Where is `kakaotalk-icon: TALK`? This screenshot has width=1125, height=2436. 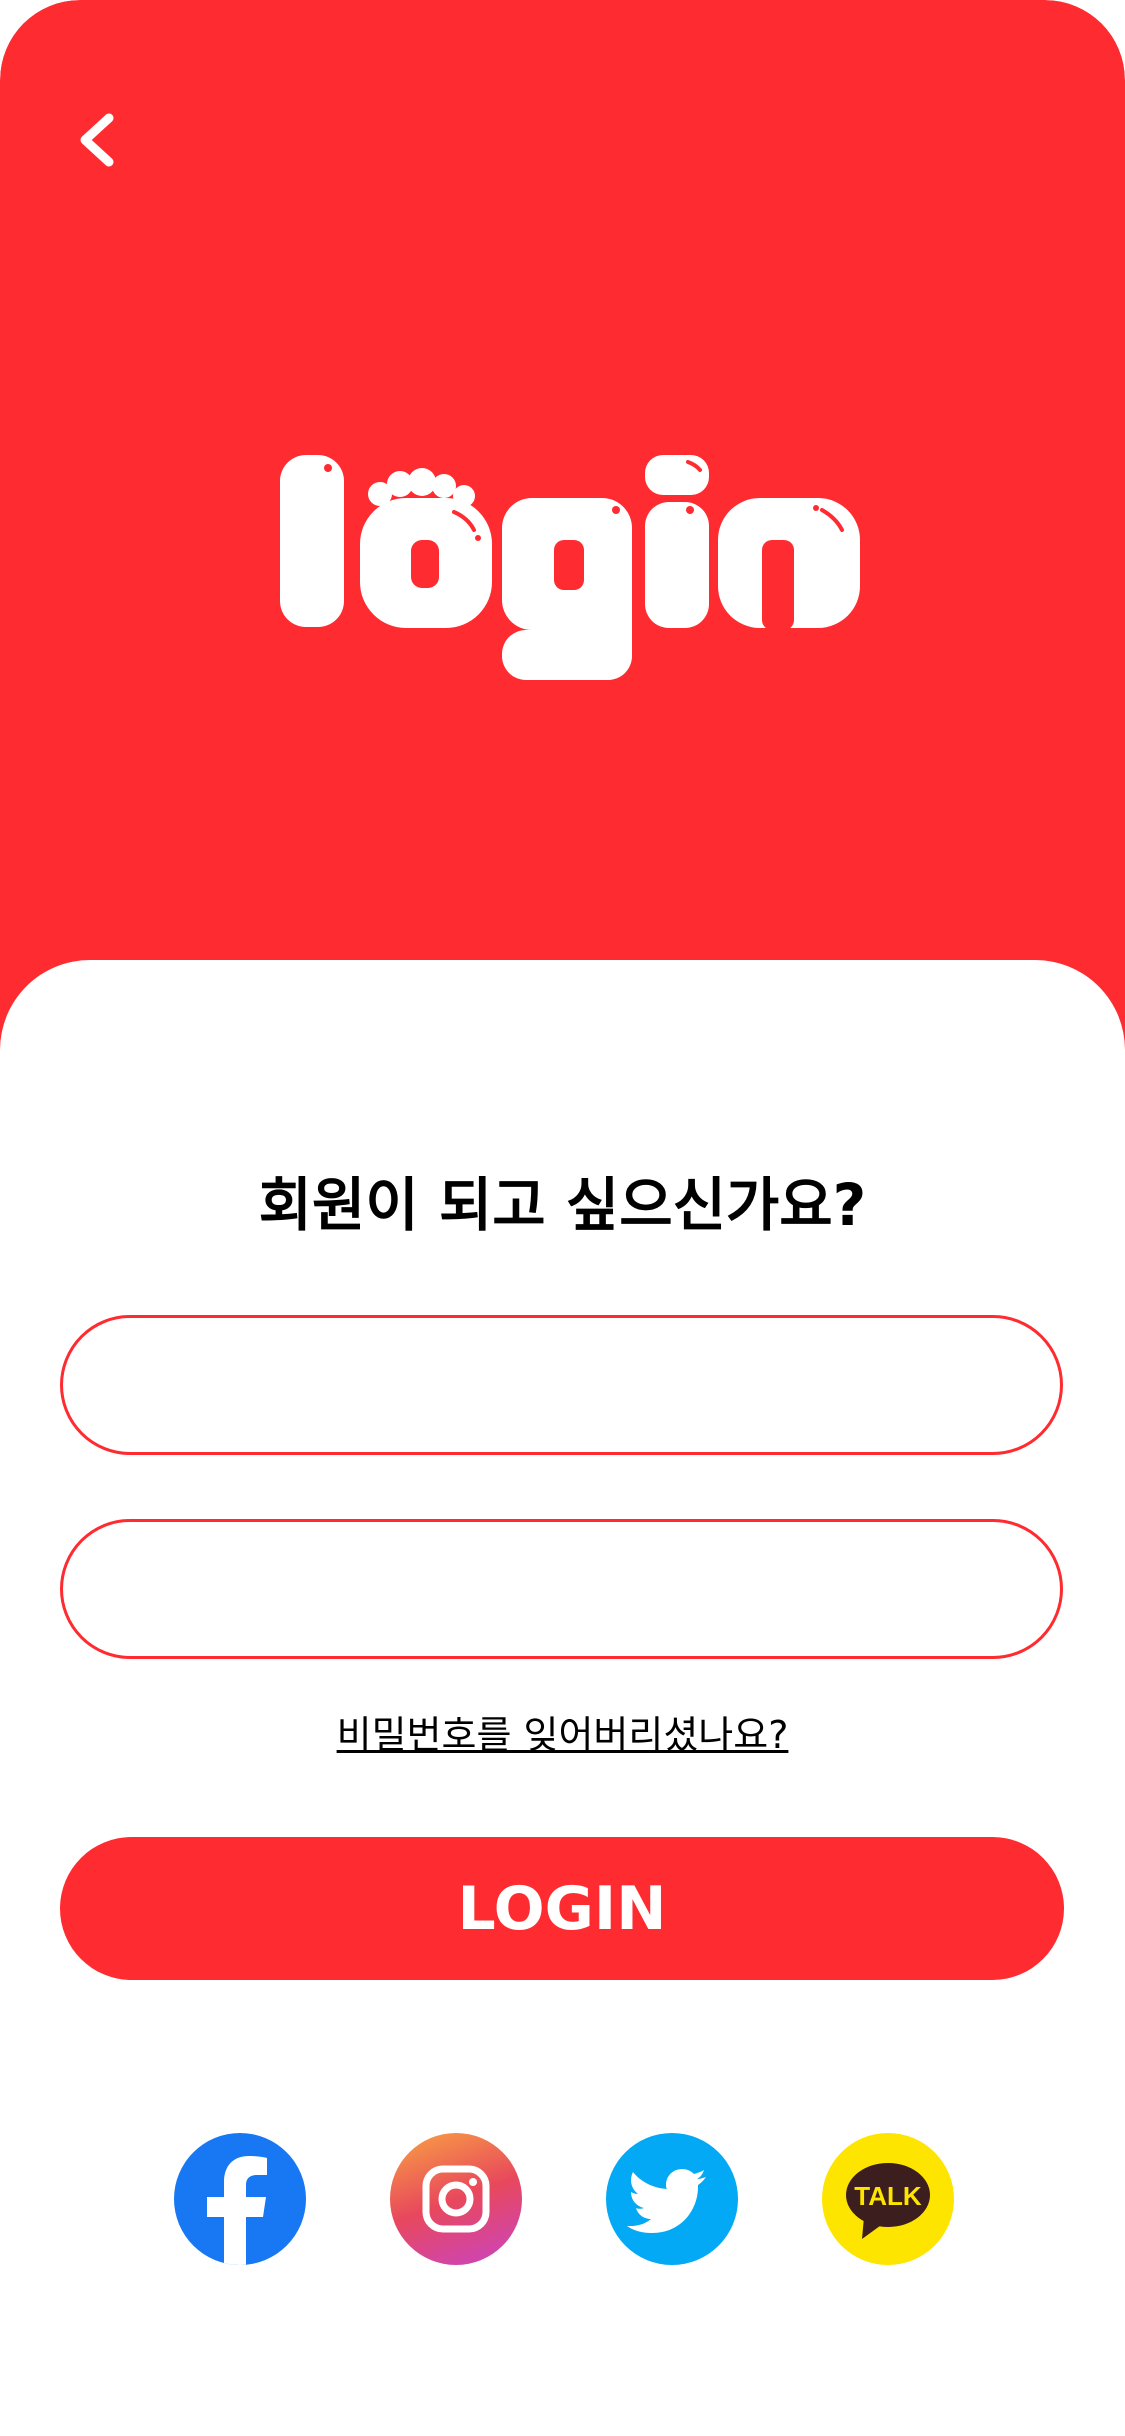 kakaotalk-icon: TALK is located at coordinates (888, 2201).